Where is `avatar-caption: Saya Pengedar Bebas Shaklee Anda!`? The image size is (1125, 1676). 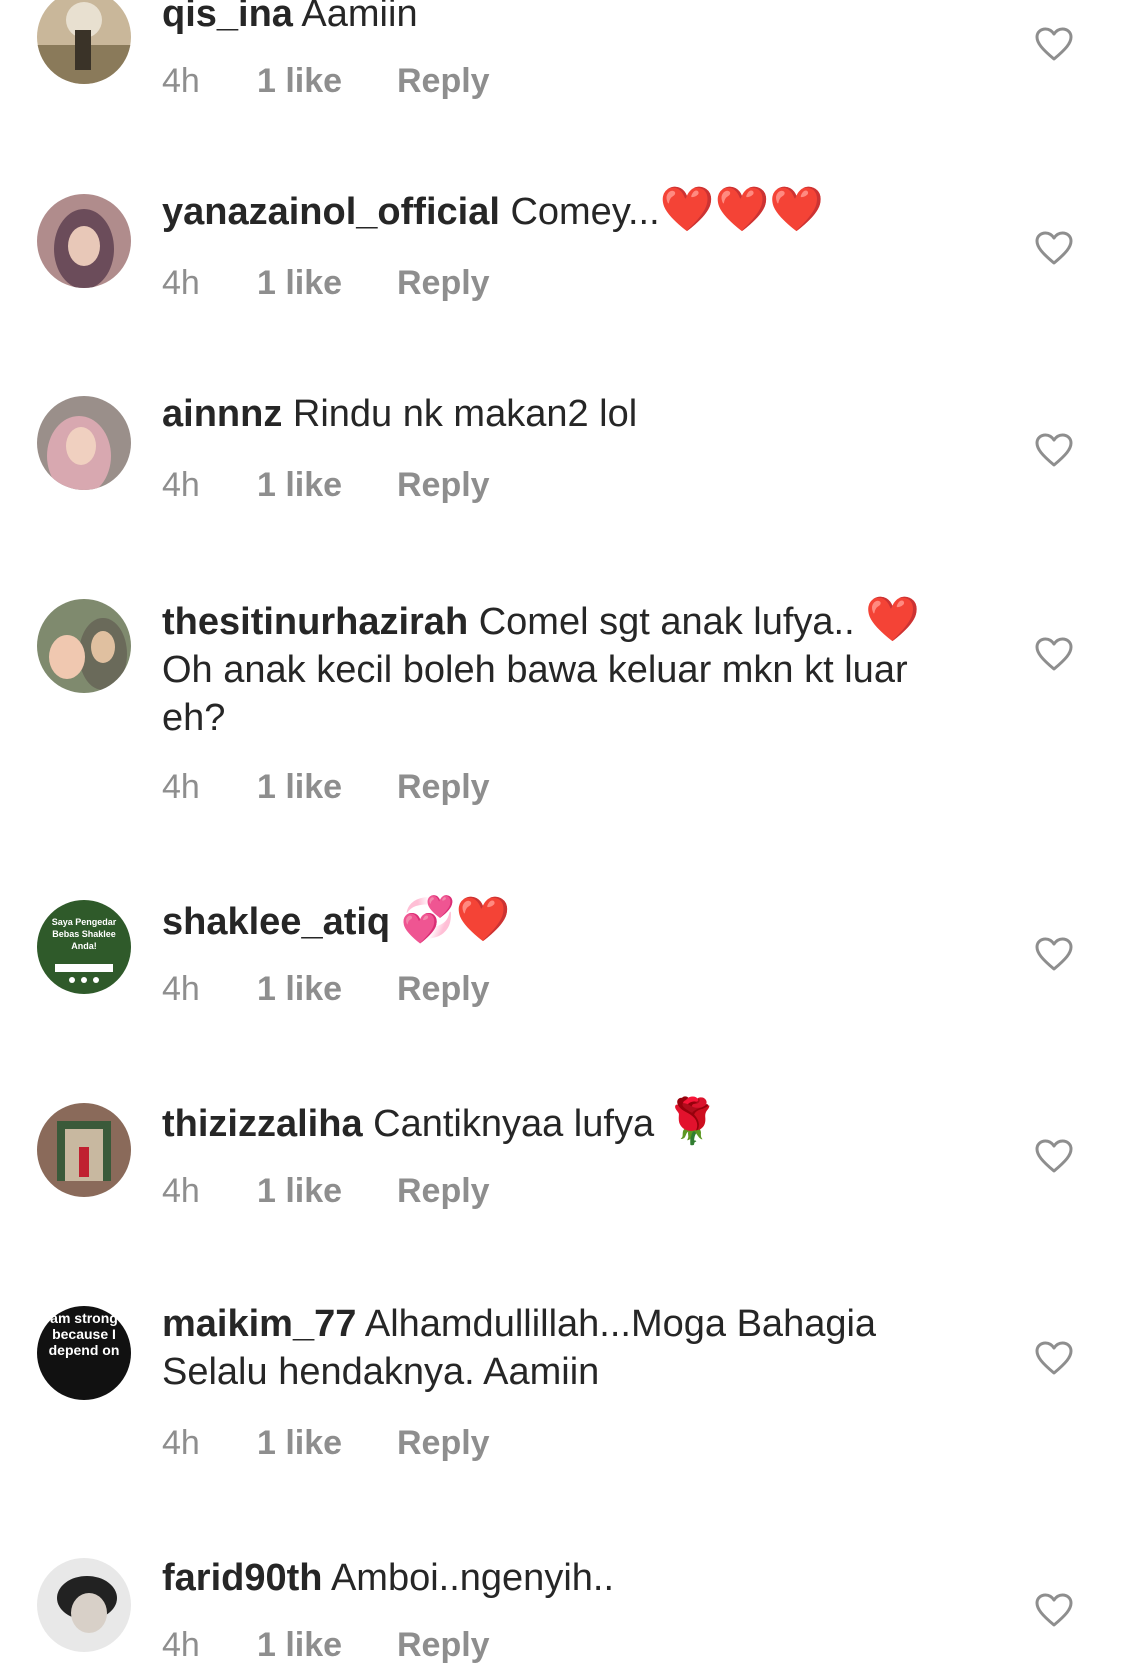 avatar-caption: Saya Pengedar Bebas Shaklee Anda! is located at coordinates (84, 934).